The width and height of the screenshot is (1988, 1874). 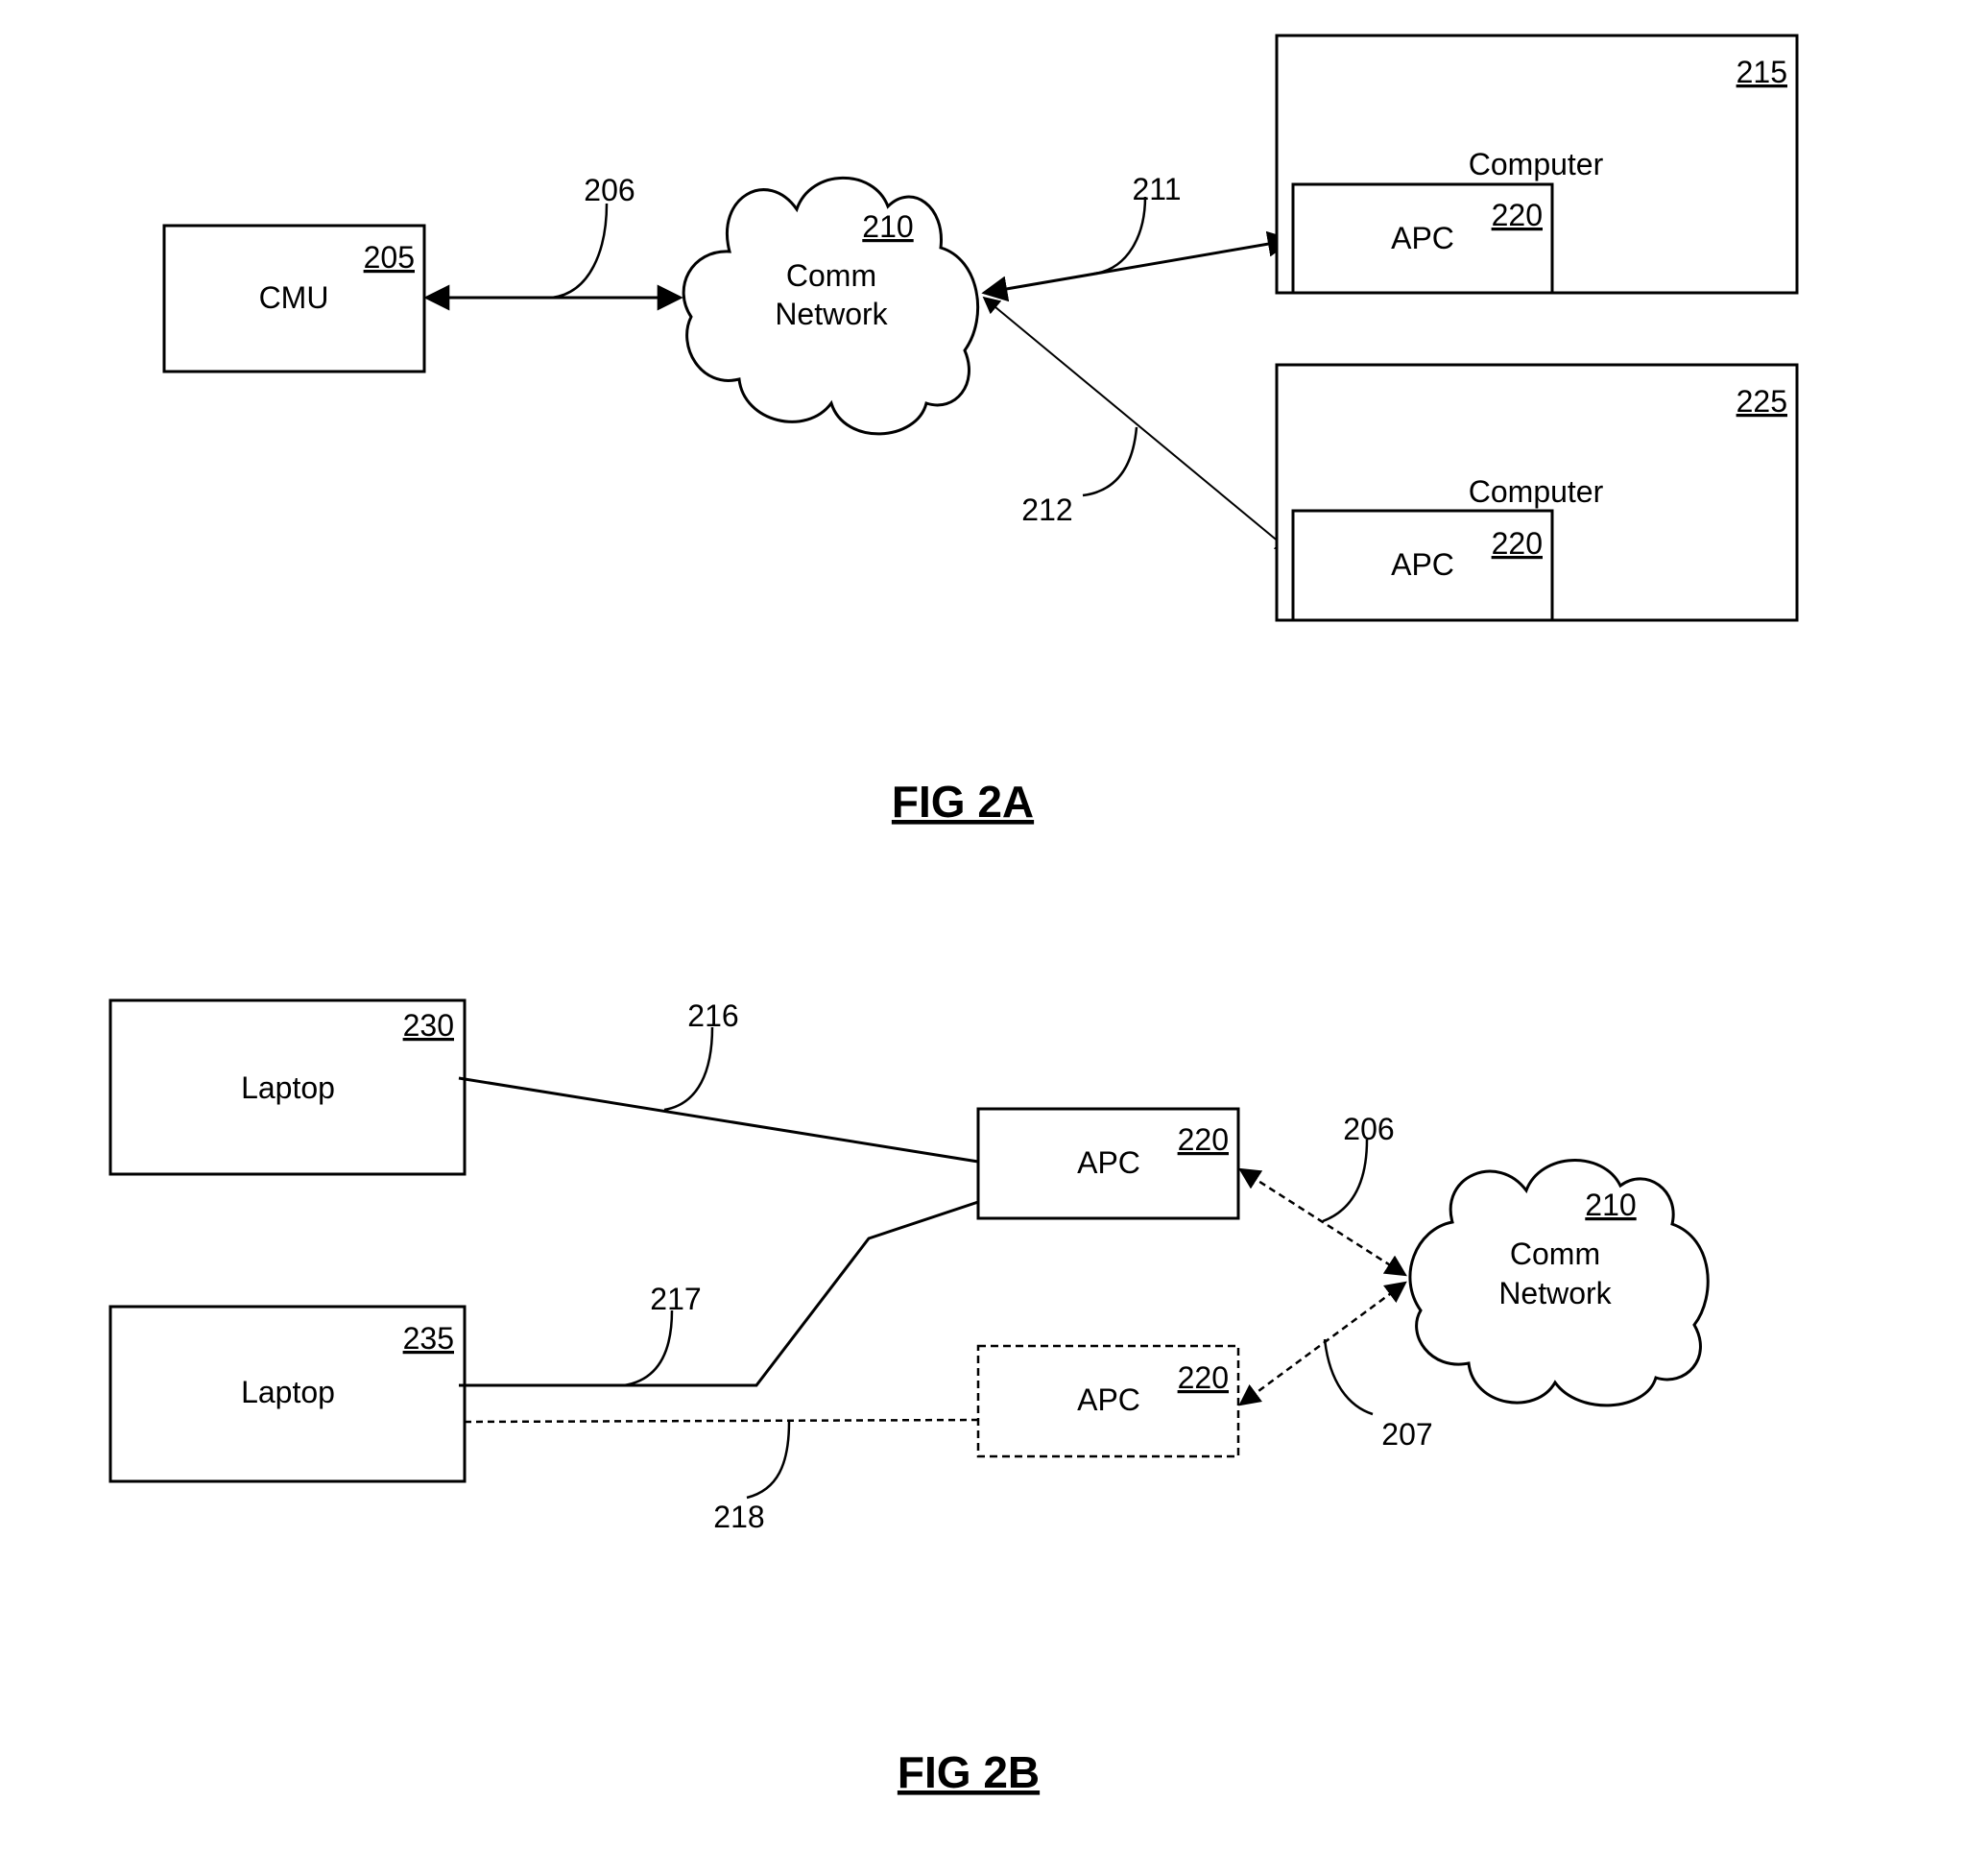 I want to click on laptop-ref: 230, so click(x=429, y=1025).